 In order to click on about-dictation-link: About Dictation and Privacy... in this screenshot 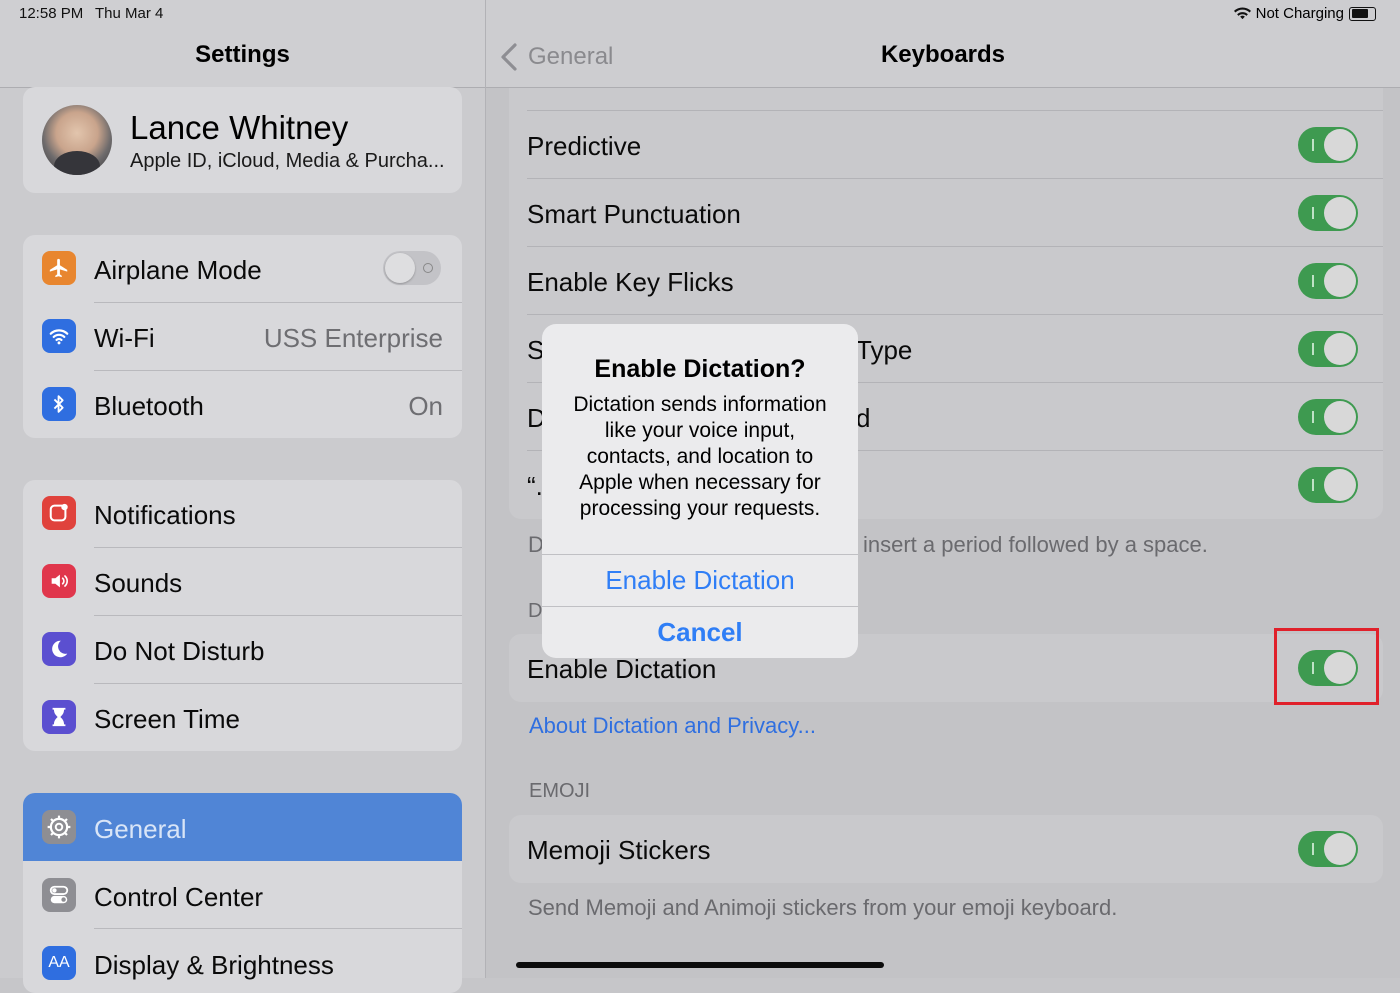, I will do `click(672, 726)`.